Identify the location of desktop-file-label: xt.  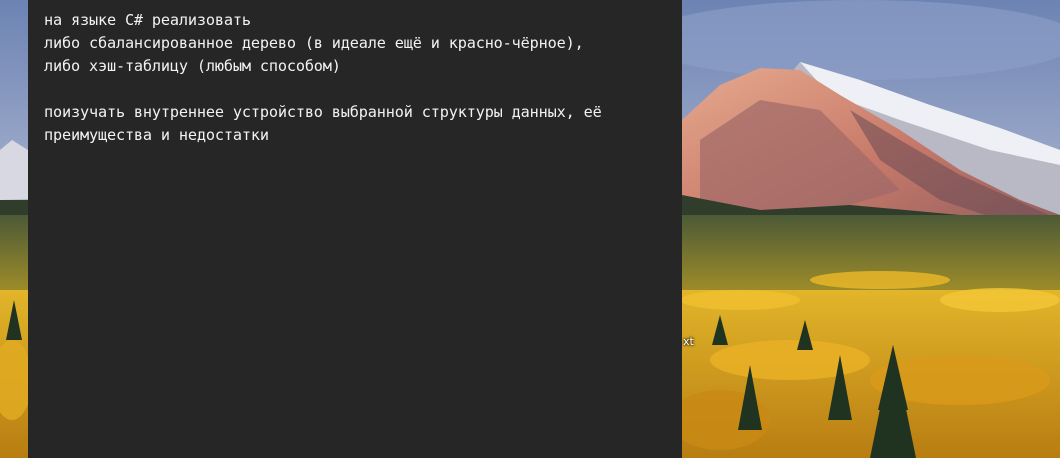
(688, 341).